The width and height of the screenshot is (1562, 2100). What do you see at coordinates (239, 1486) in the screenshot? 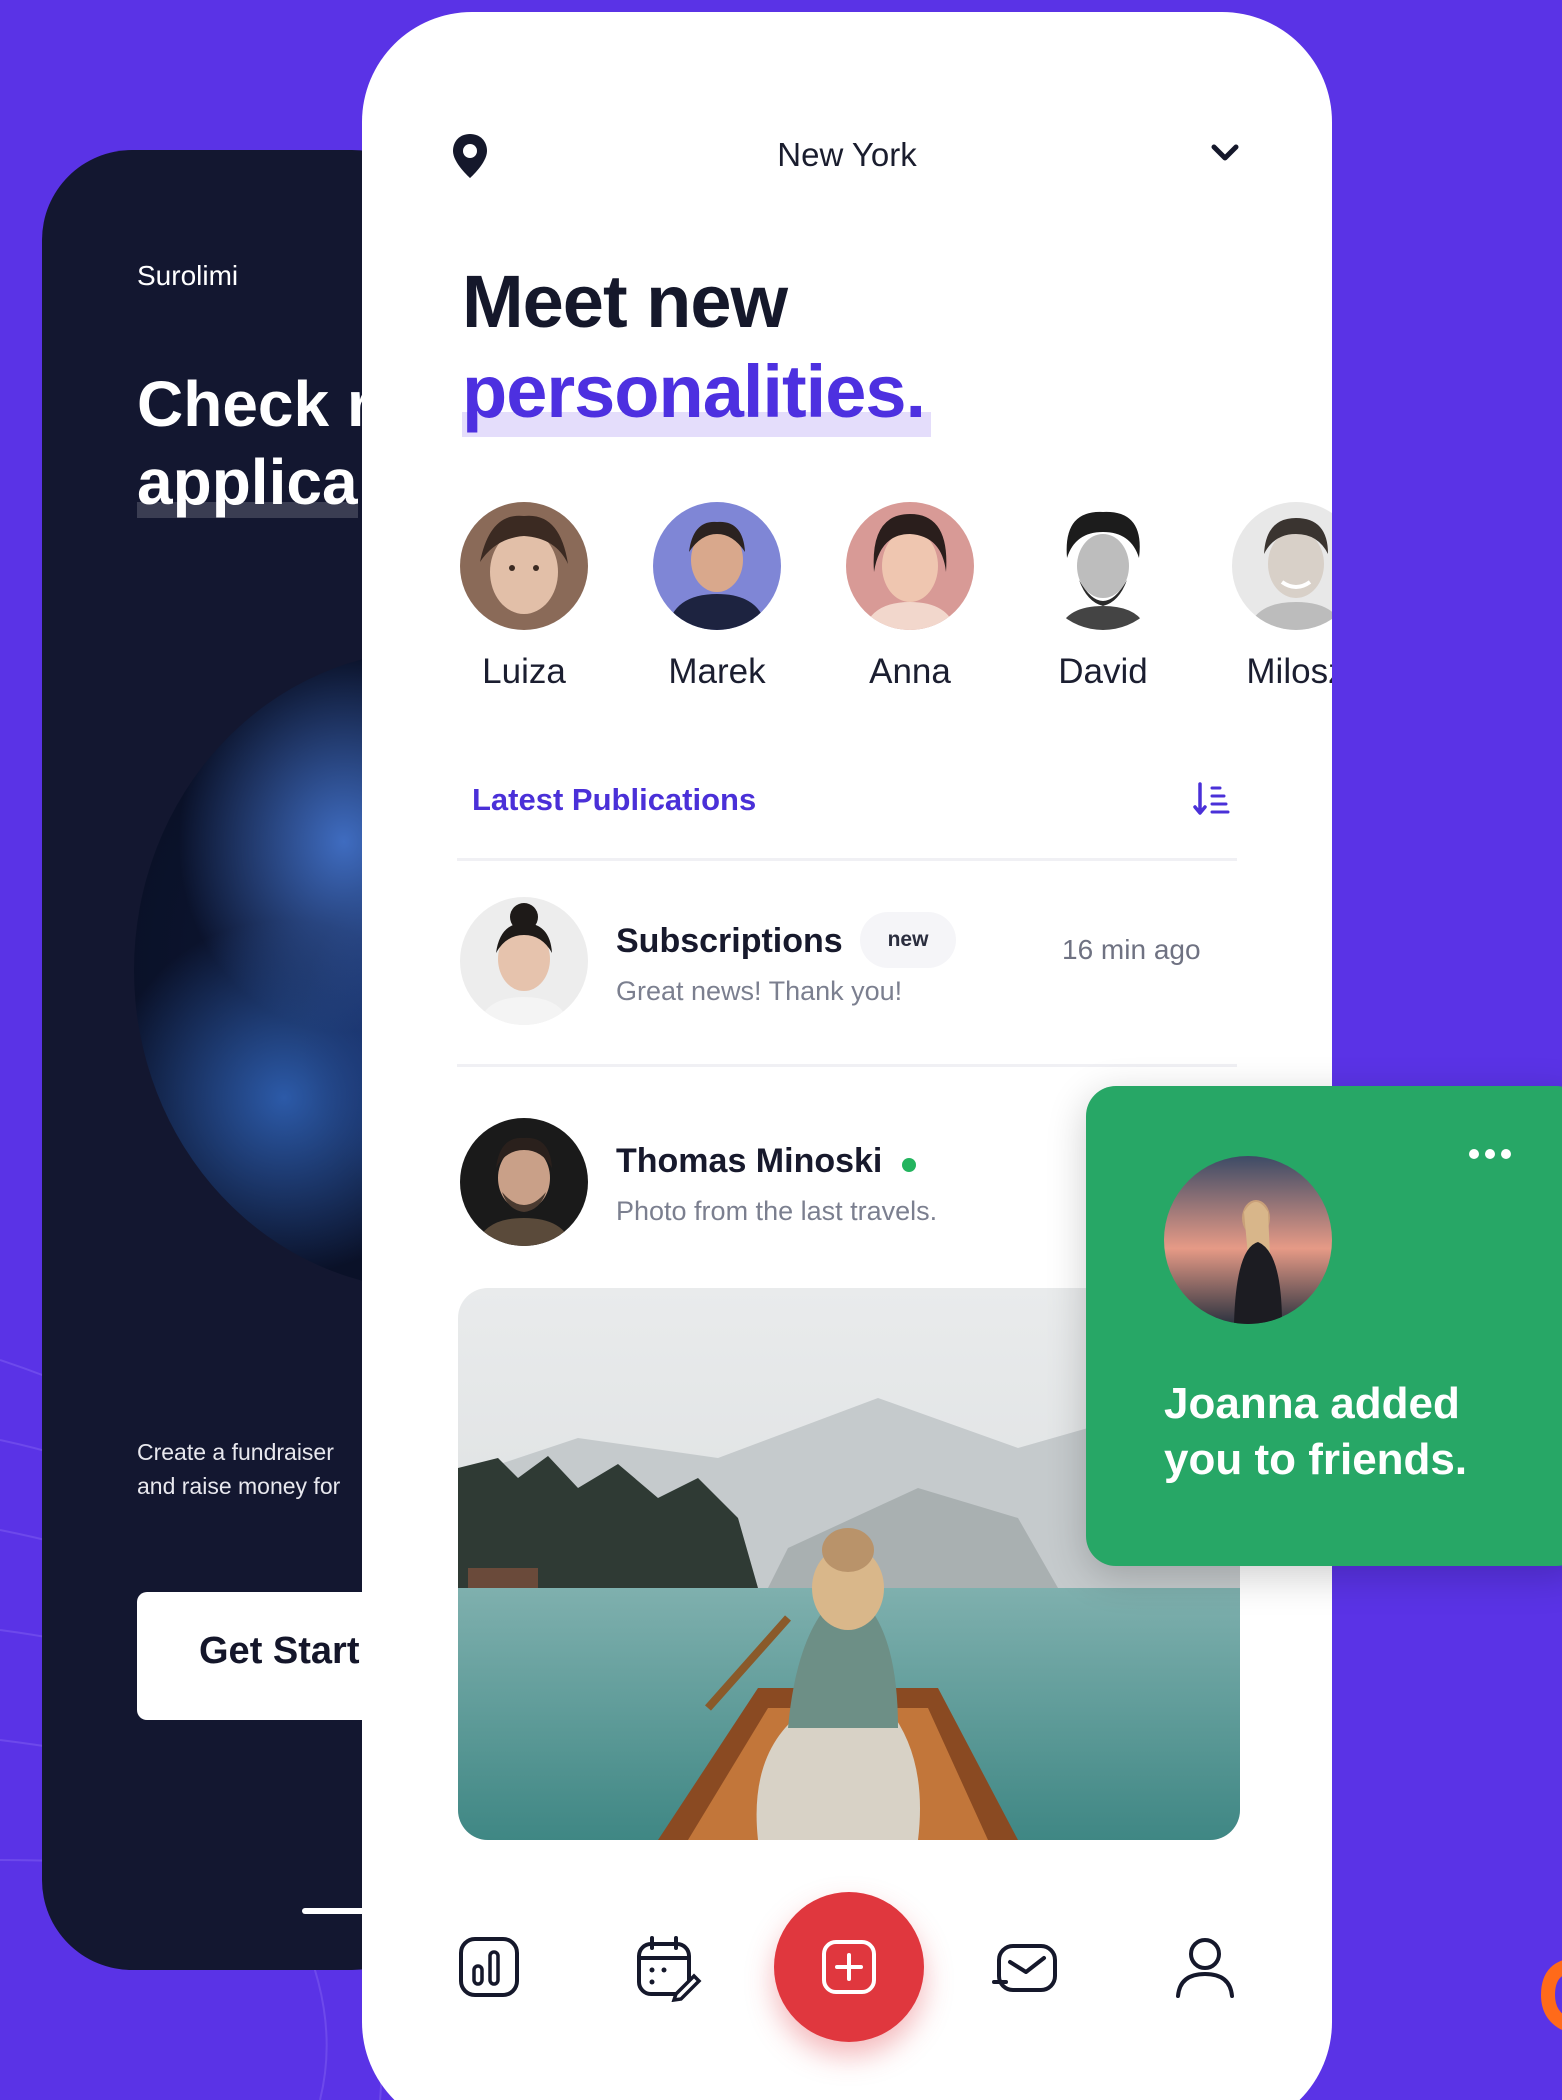
I see `back-description-line2: and raise money for` at bounding box center [239, 1486].